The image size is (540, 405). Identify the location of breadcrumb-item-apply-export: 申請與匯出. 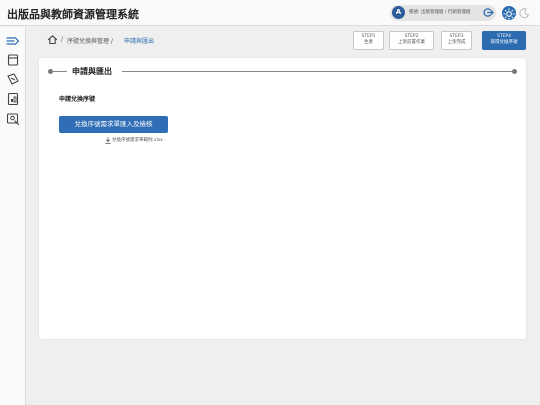
(139, 41).